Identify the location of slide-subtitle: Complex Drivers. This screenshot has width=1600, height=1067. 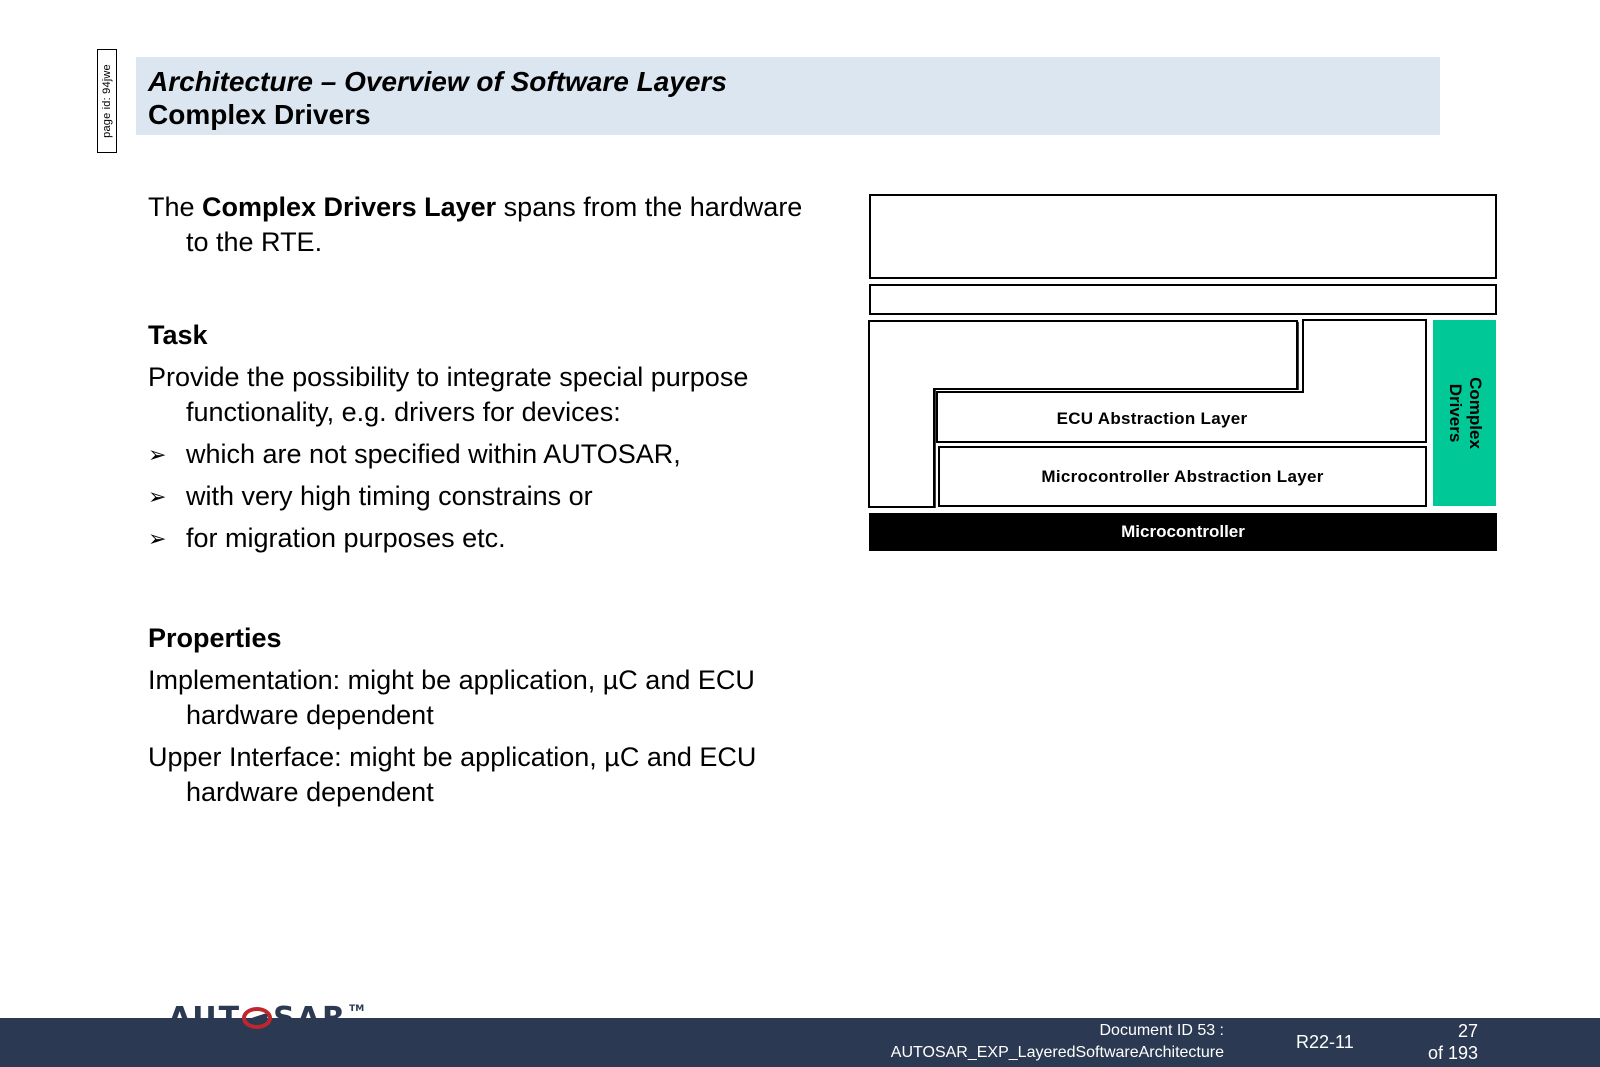
(259, 114).